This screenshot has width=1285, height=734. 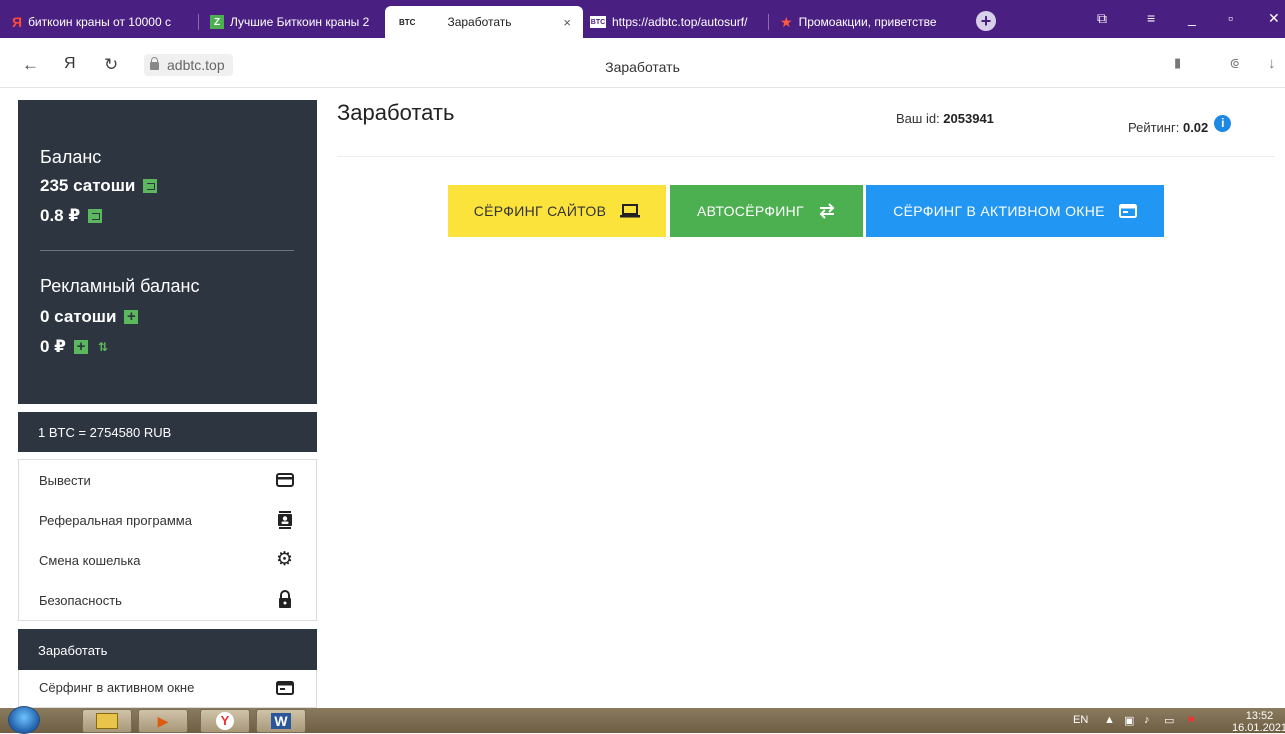 What do you see at coordinates (986, 21) in the screenshot?
I see `new-tab-button: +` at bounding box center [986, 21].